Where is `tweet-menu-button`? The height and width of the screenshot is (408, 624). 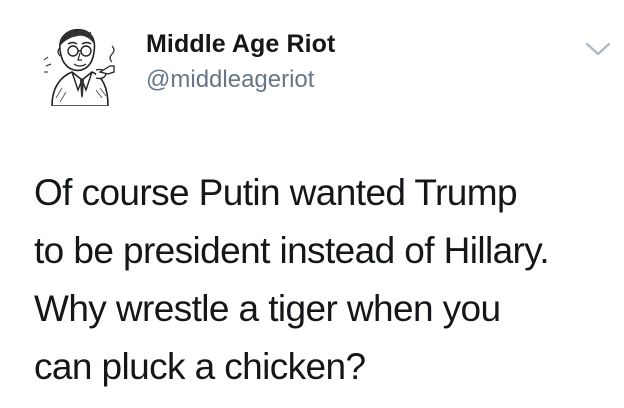
tweet-menu-button is located at coordinates (598, 49).